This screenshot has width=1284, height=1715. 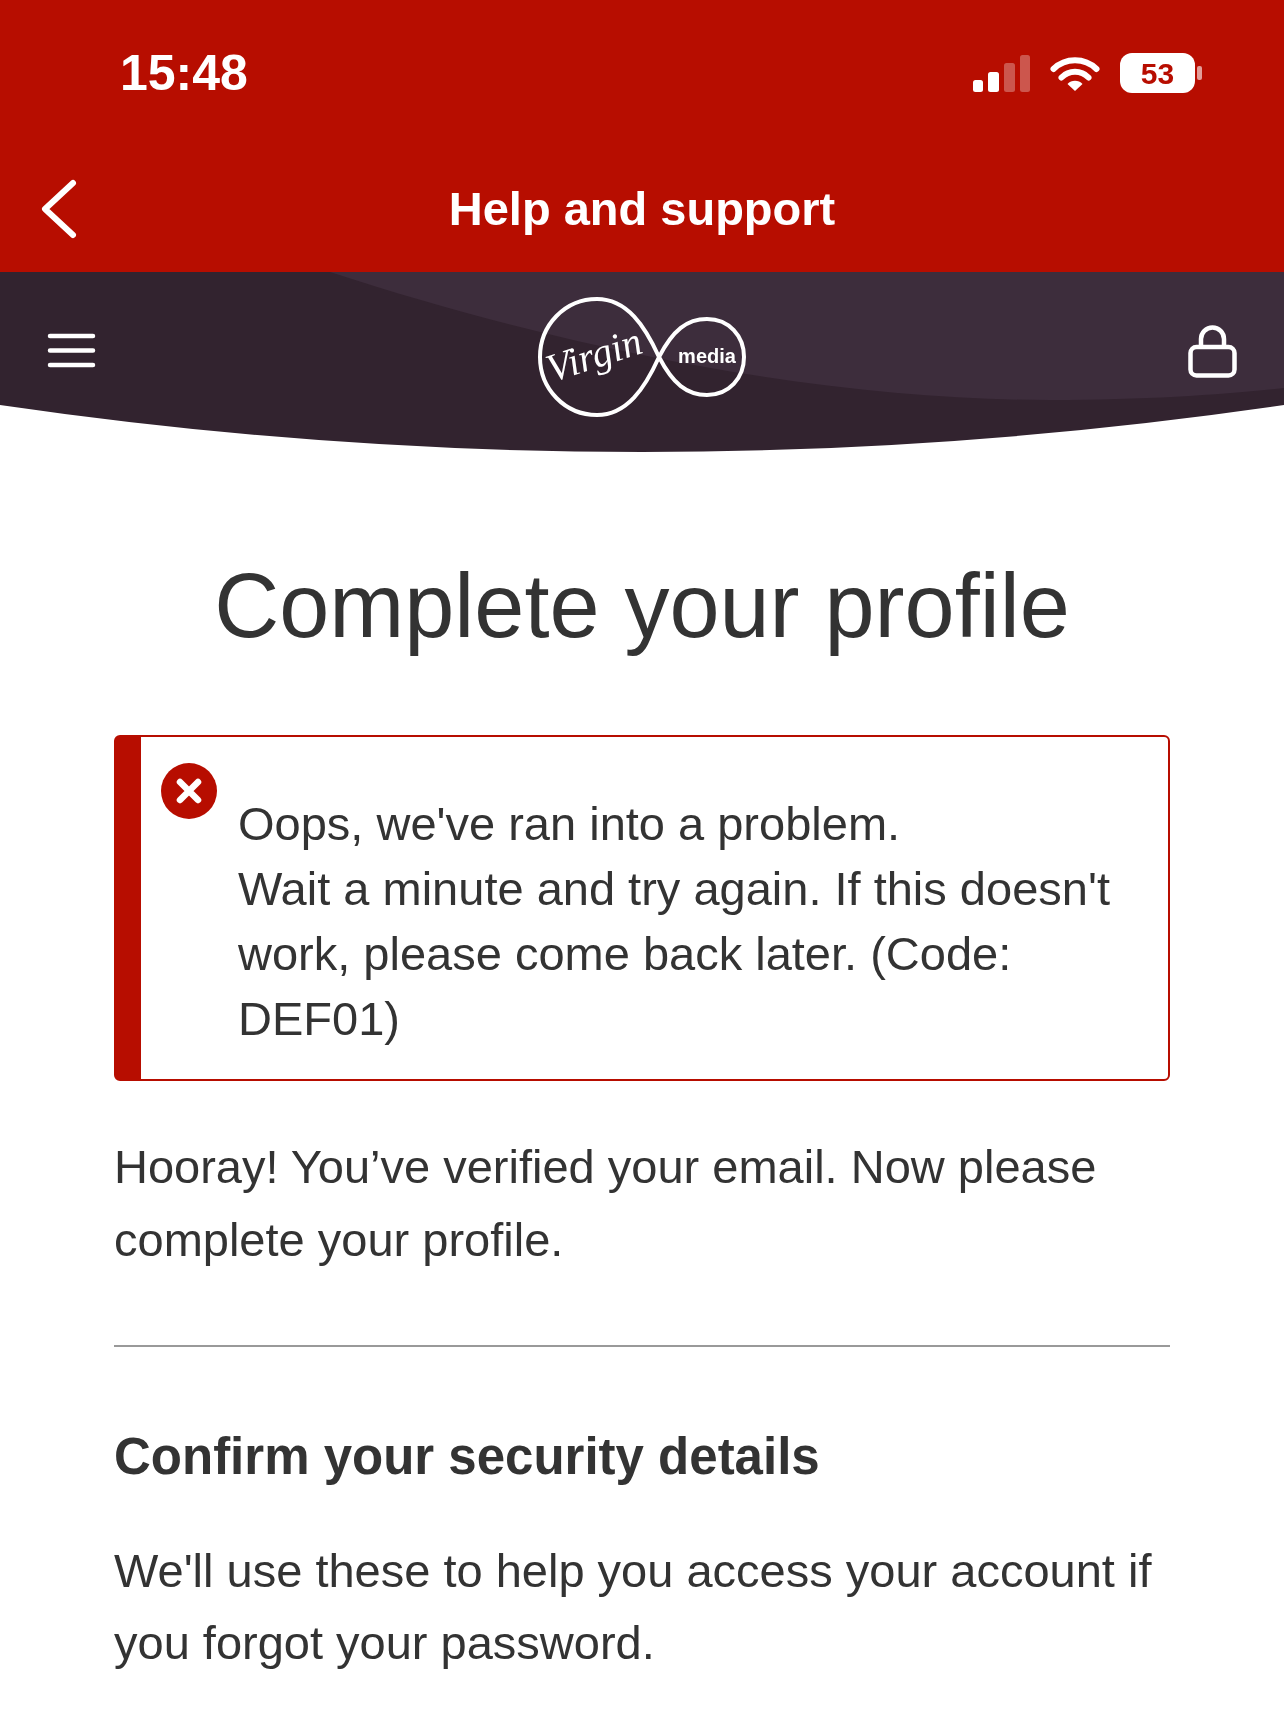 What do you see at coordinates (189, 791) in the screenshot?
I see `error-icon` at bounding box center [189, 791].